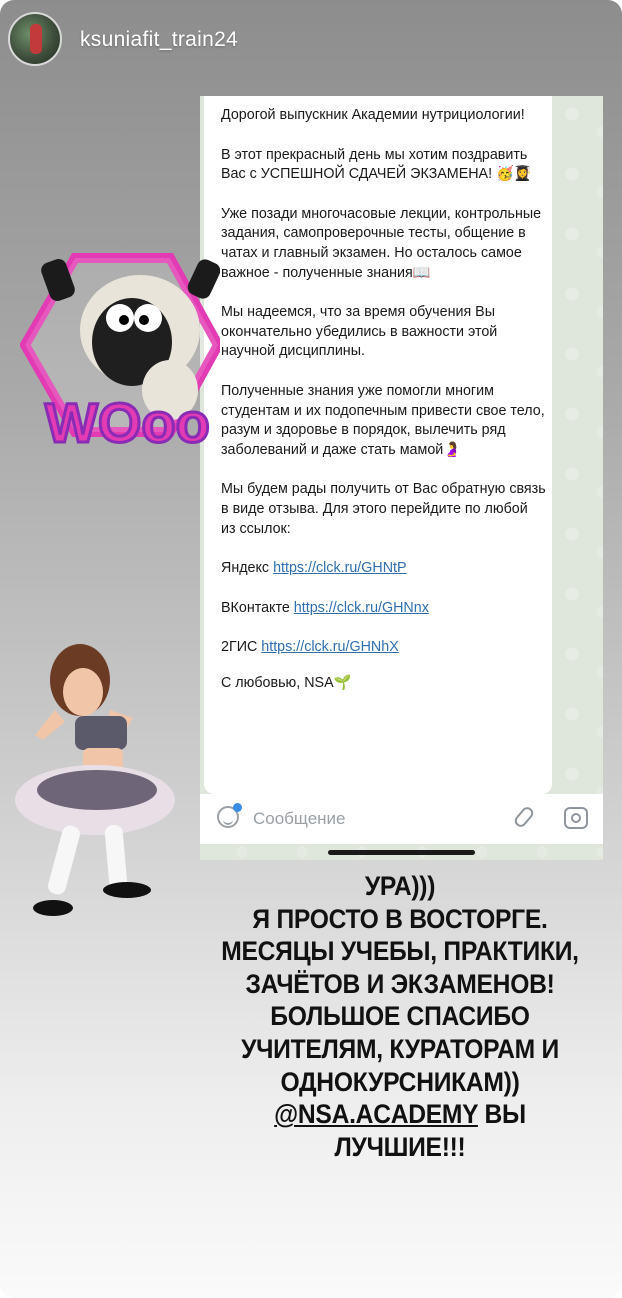 The height and width of the screenshot is (1298, 622). I want to click on link-label: Яндекс, so click(245, 568).